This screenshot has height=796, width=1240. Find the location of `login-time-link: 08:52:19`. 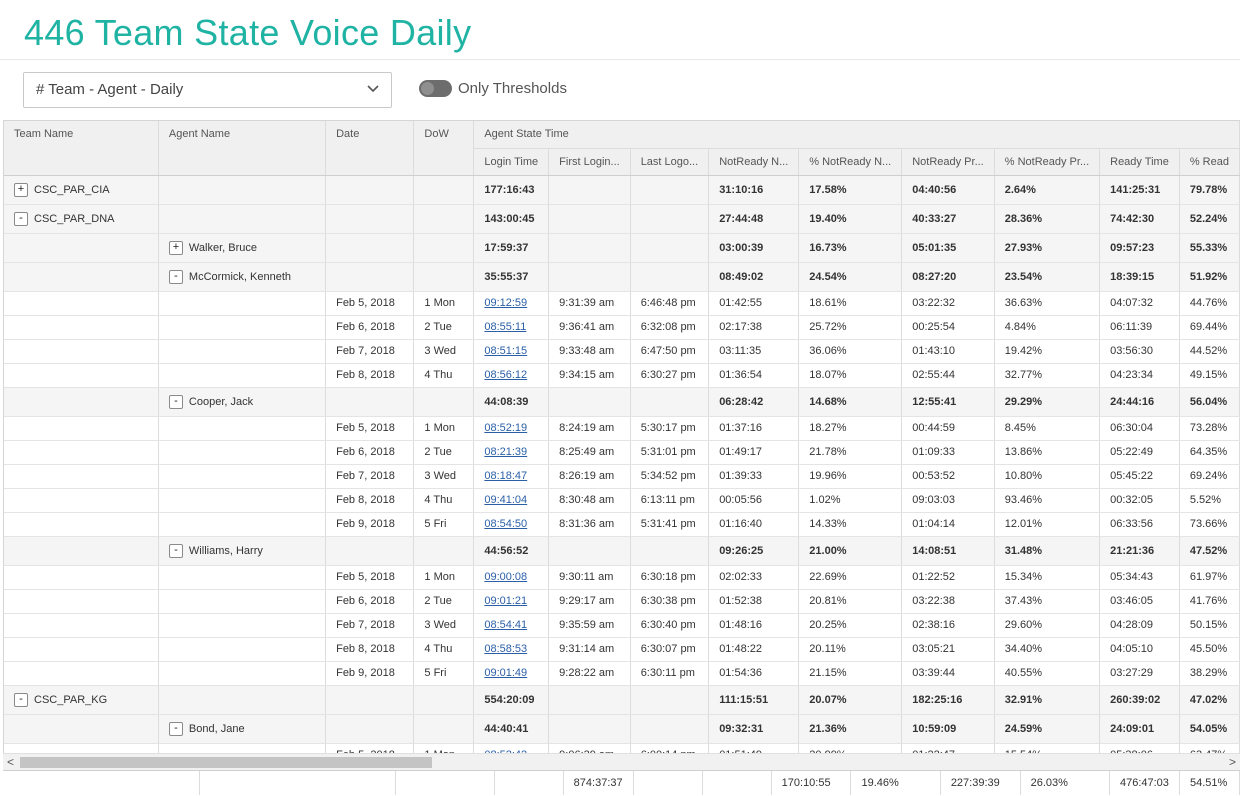

login-time-link: 08:52:19 is located at coordinates (505, 428).